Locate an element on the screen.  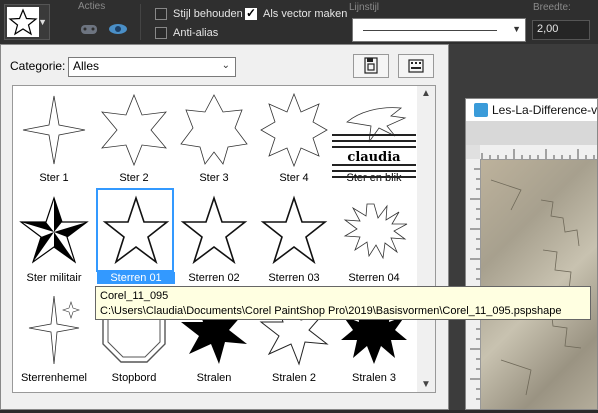
shape-item-ster-4: Ster 4 is located at coordinates (294, 140).